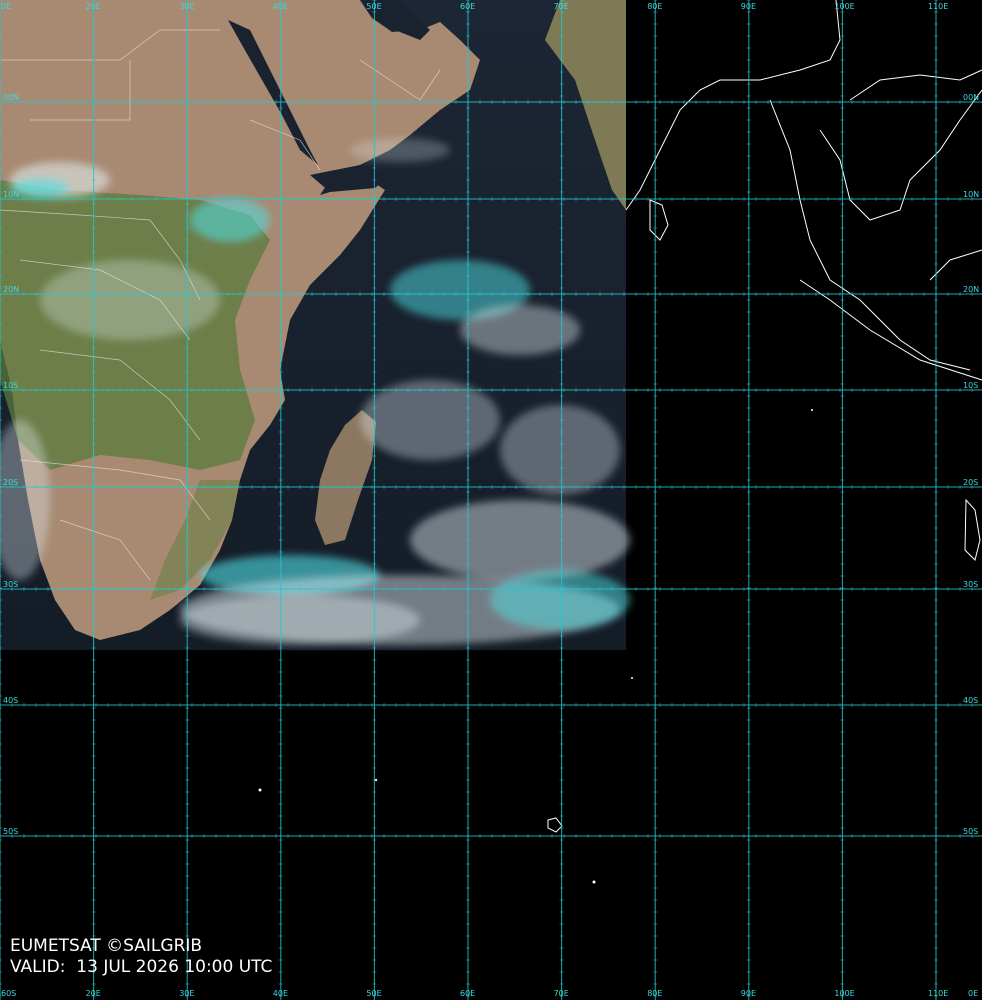 The height and width of the screenshot is (1000, 982). What do you see at coordinates (938, 993) in the screenshot?
I see `lon-label-bottom: 110E` at bounding box center [938, 993].